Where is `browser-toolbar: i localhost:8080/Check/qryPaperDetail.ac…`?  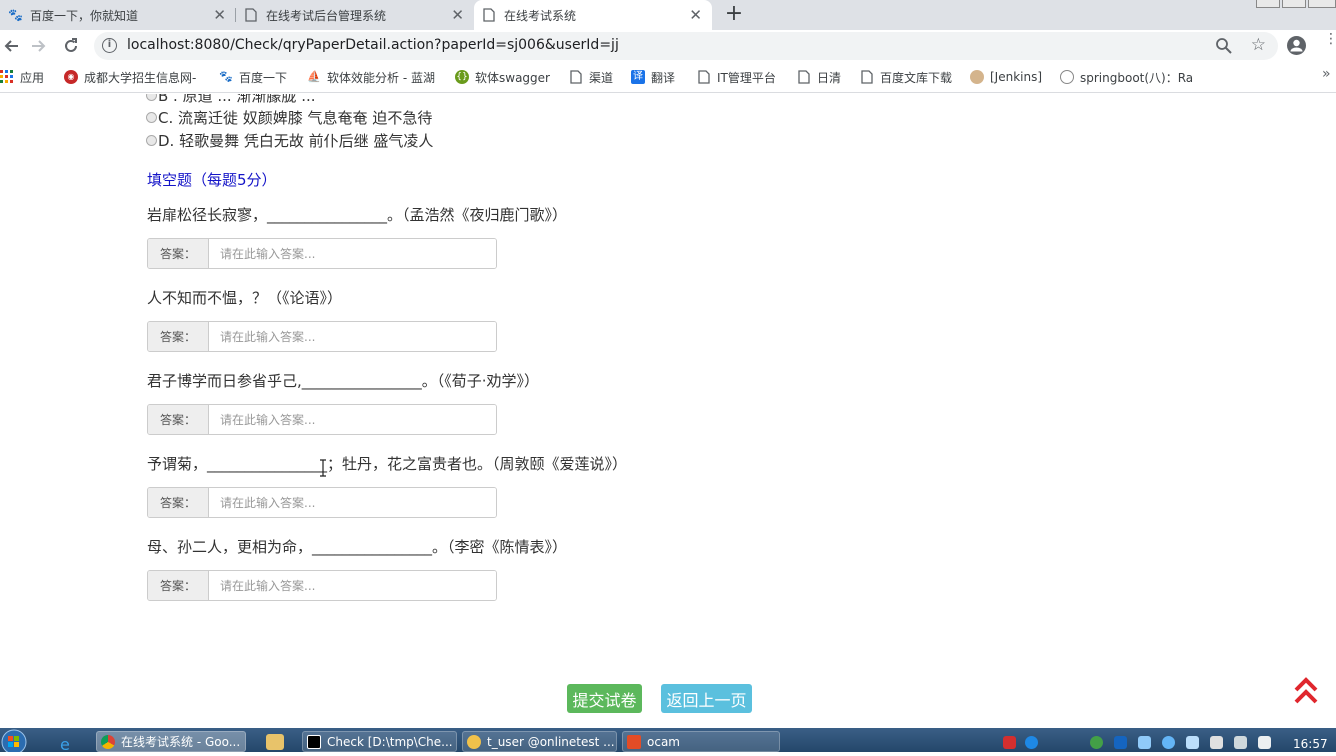
browser-toolbar: i localhost:8080/Check/qryPaperDetail.ac… is located at coordinates (668, 46).